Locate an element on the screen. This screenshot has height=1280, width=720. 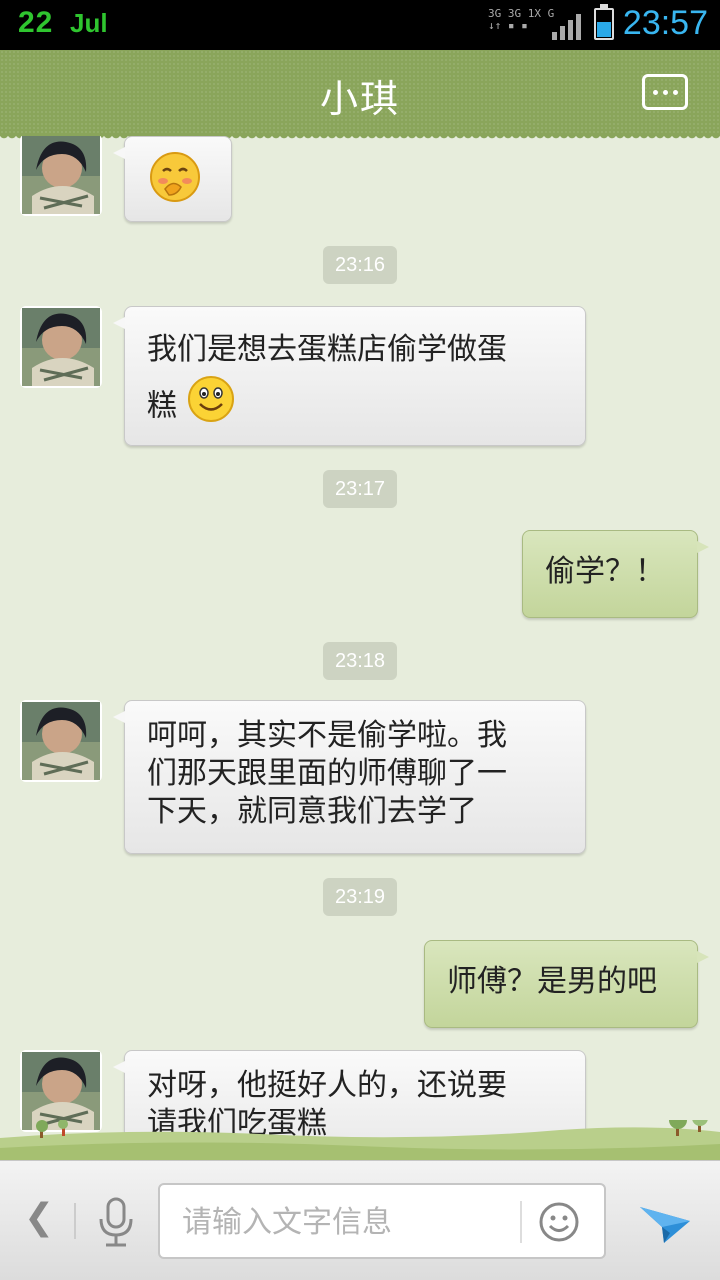
status-date: 22 is located at coordinates (36, 22).